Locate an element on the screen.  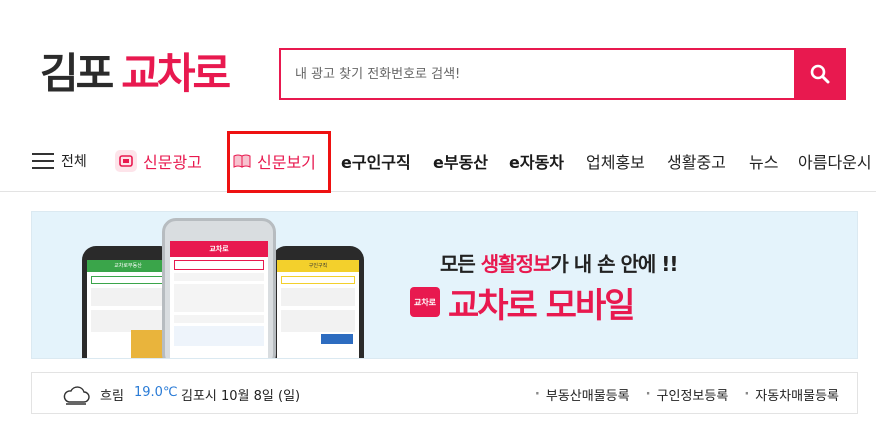
logo-text-gimpo: 김포 is located at coordinates (77, 73).